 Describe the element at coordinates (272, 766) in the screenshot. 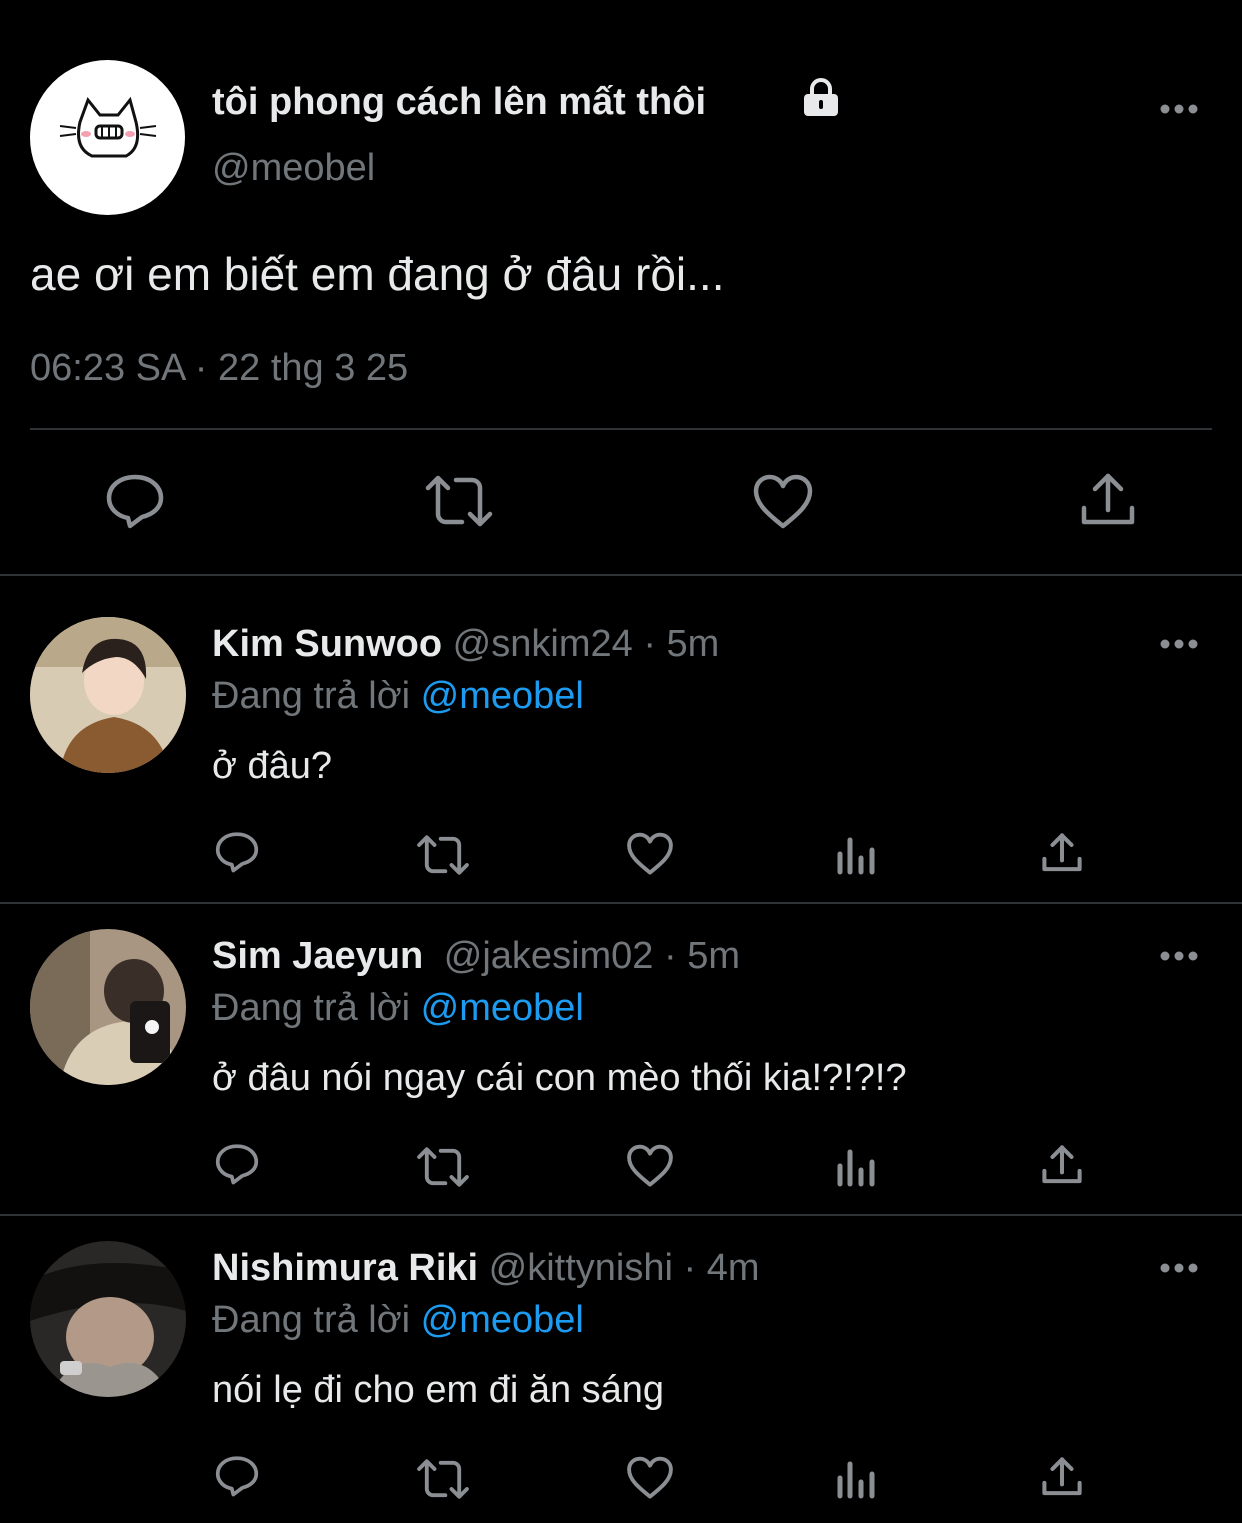

I see `reply-text: ở đâu?` at that location.